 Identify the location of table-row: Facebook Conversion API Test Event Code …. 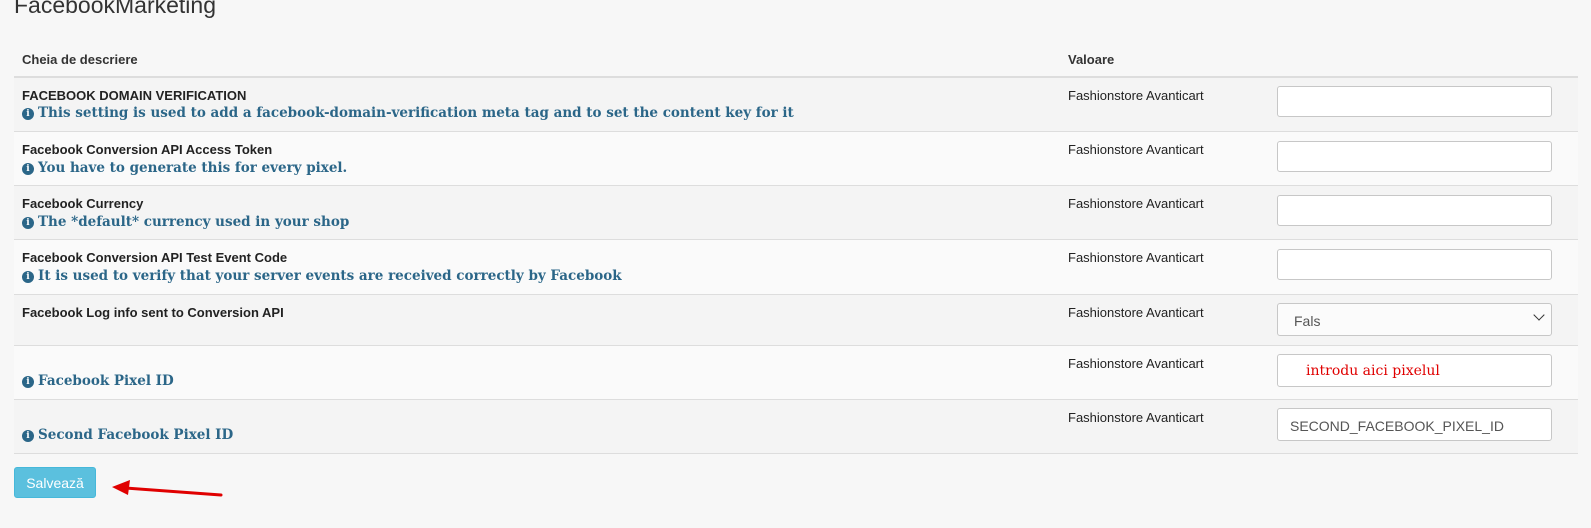
(796, 267).